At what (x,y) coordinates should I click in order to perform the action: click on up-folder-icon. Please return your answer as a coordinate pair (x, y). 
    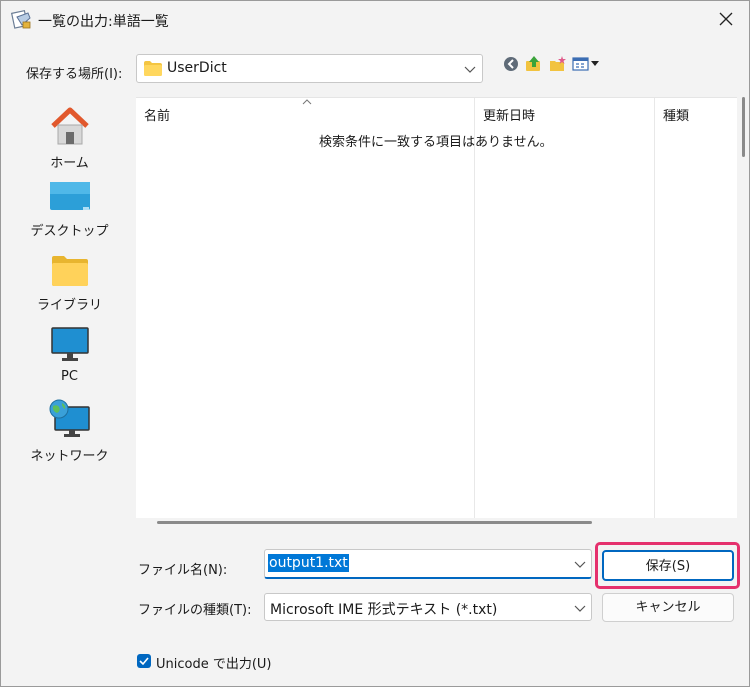
    Looking at the image, I should click on (533, 63).